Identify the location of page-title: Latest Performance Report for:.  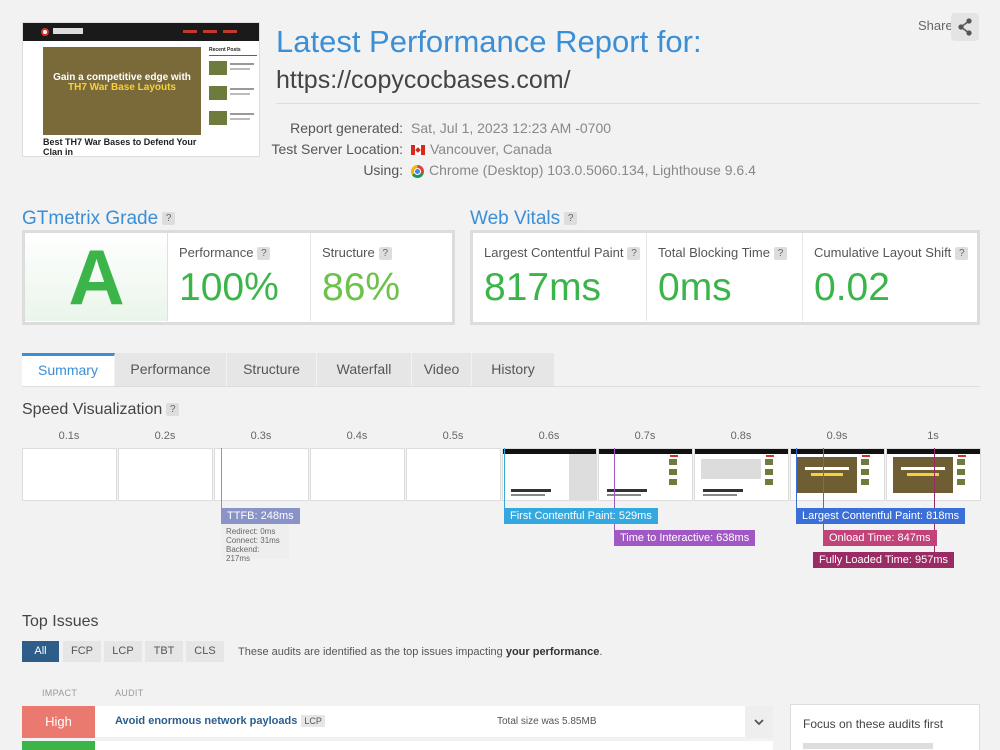
(489, 41).